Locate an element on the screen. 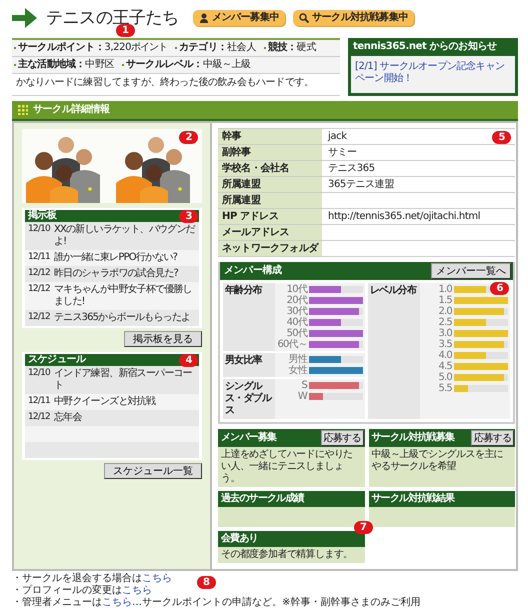 The width and height of the screenshot is (528, 616). field-value: jack is located at coordinates (337, 136).